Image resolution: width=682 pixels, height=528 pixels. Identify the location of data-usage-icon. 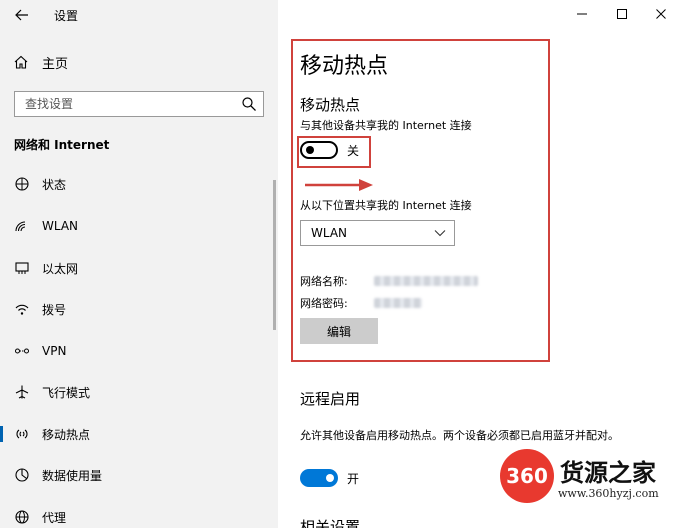
(22, 475).